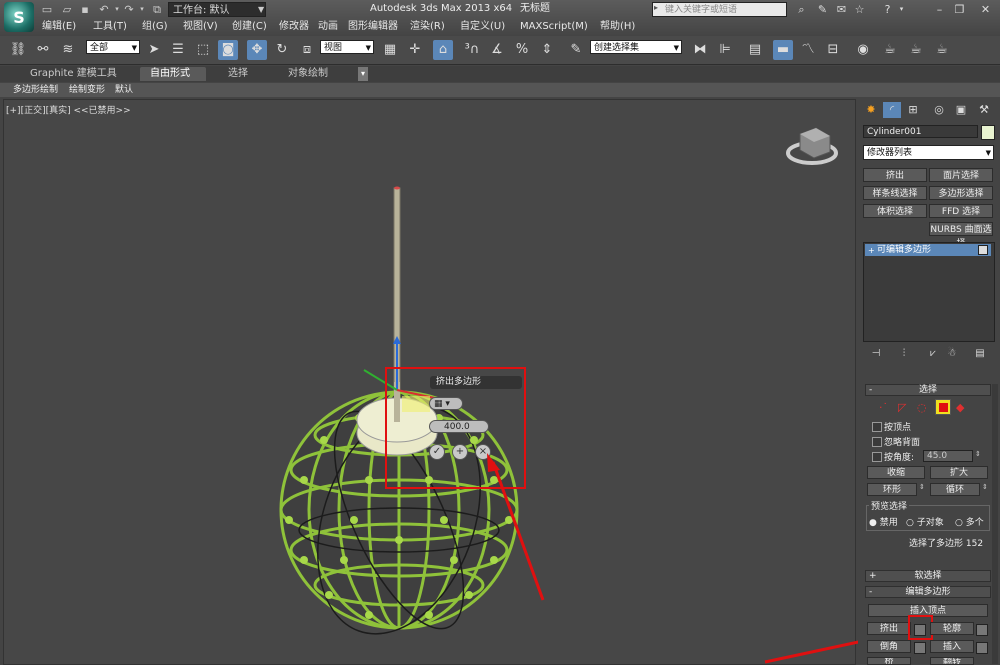 The height and width of the screenshot is (665, 1000). I want to click on show-end-result-icon: ⫶, so click(904, 354).